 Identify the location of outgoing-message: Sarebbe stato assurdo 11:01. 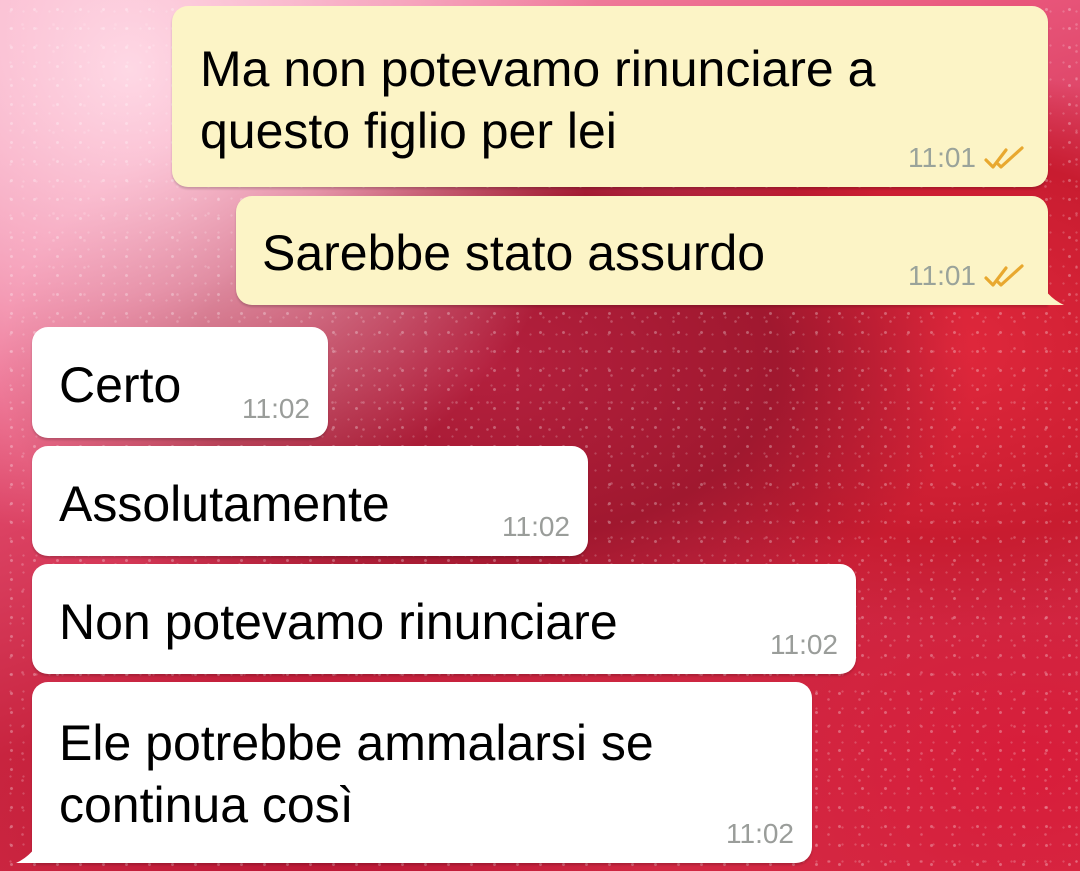
(650, 250).